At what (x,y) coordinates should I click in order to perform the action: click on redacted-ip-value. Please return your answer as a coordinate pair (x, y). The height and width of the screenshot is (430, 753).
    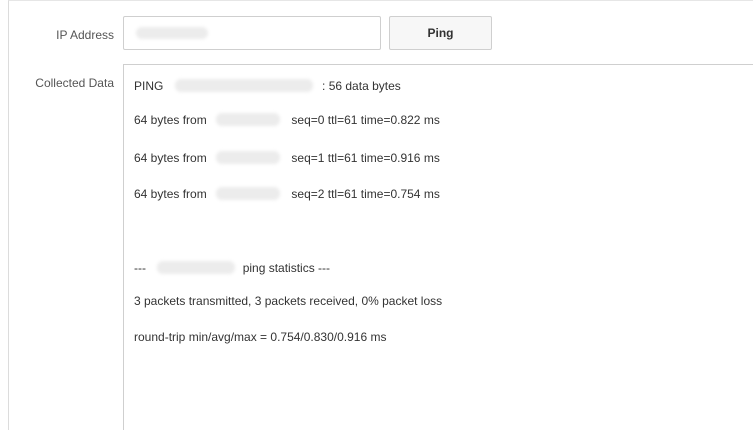
    Looking at the image, I should click on (172, 33).